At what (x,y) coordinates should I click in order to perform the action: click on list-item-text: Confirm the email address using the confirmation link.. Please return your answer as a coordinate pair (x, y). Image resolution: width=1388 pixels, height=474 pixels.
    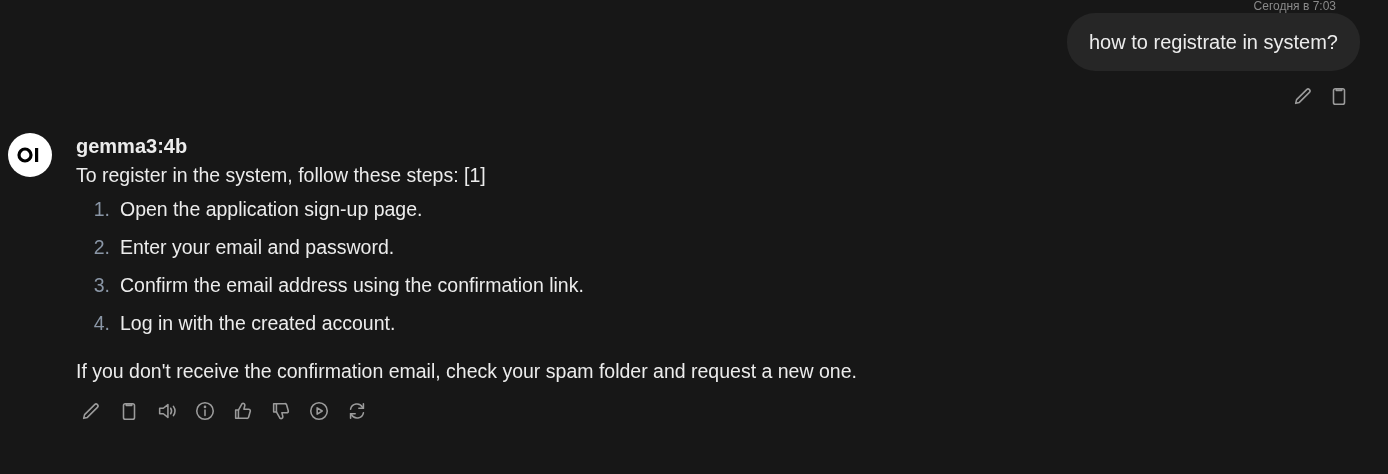
    Looking at the image, I should click on (352, 285).